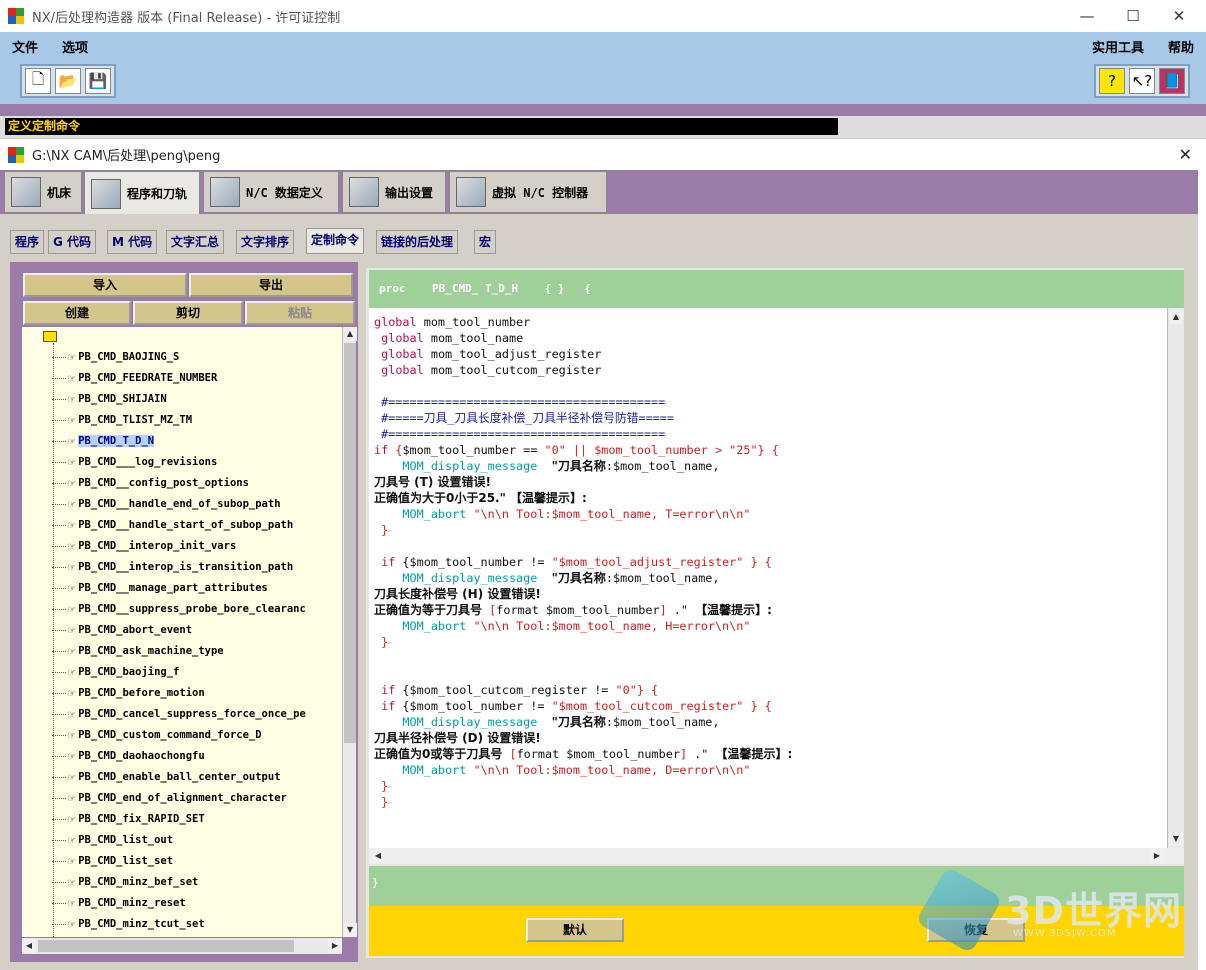  Describe the element at coordinates (103, 441) in the screenshot. I see `tree-item: ☞ PB_CMD_T_D_N` at that location.